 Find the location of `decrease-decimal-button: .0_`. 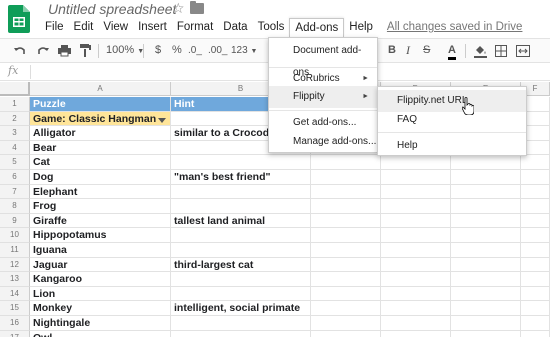

decrease-decimal-button: .0_ is located at coordinates (195, 51).